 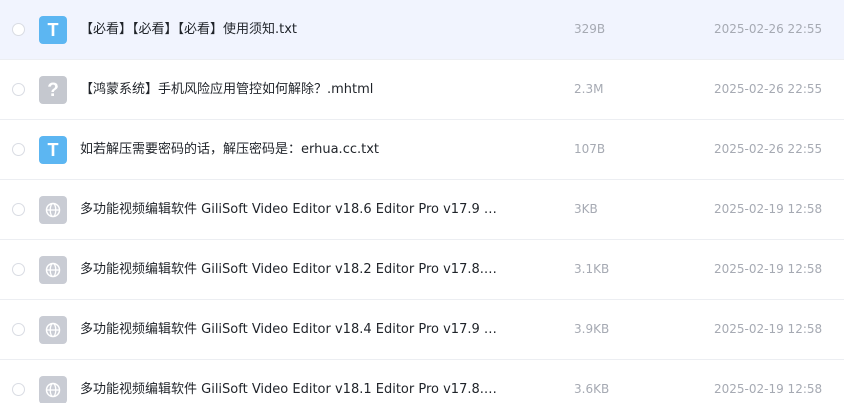 I want to click on file-size: 3.9KB, so click(x=592, y=329).